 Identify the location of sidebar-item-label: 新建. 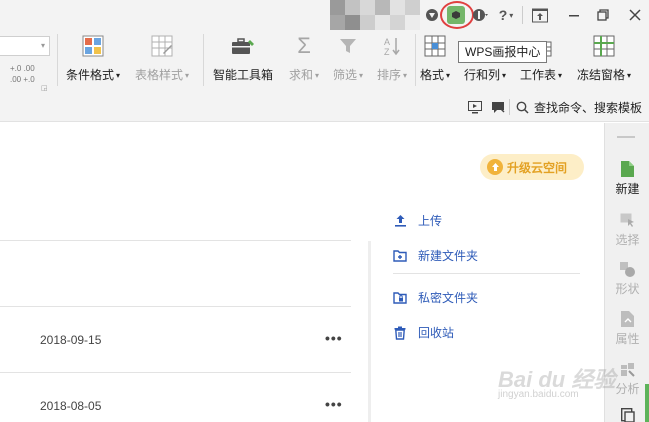
(627, 189).